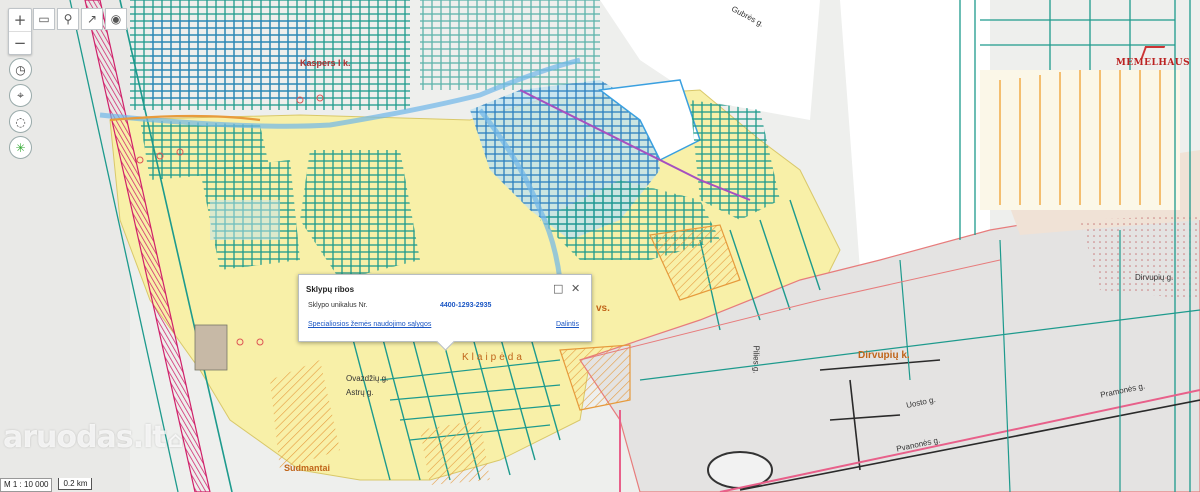 This screenshot has height=492, width=1200. I want to click on parcel-number-value: 4400-1293-2935, so click(465, 305).